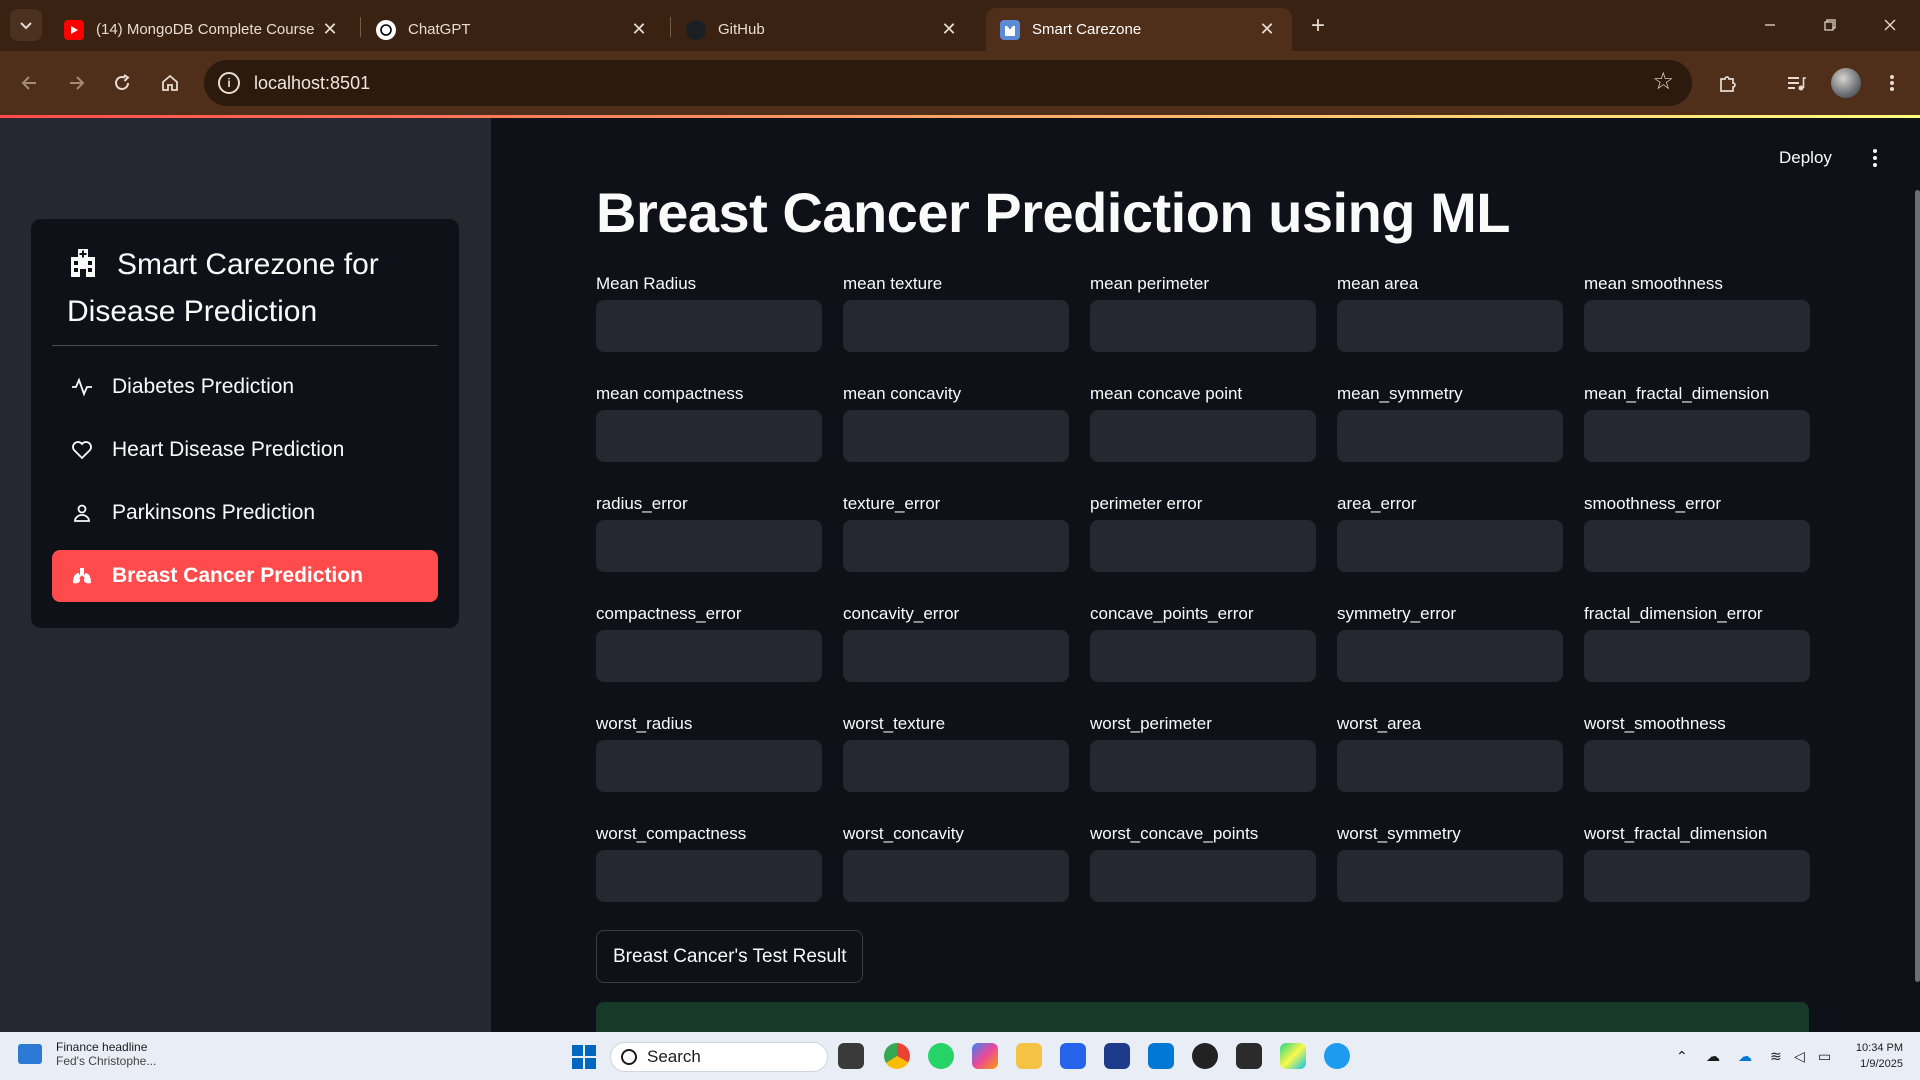 The image size is (1920, 1080). Describe the element at coordinates (1876, 1056) in the screenshot. I see `clock: 10:34 PM 1/9/2025` at that location.